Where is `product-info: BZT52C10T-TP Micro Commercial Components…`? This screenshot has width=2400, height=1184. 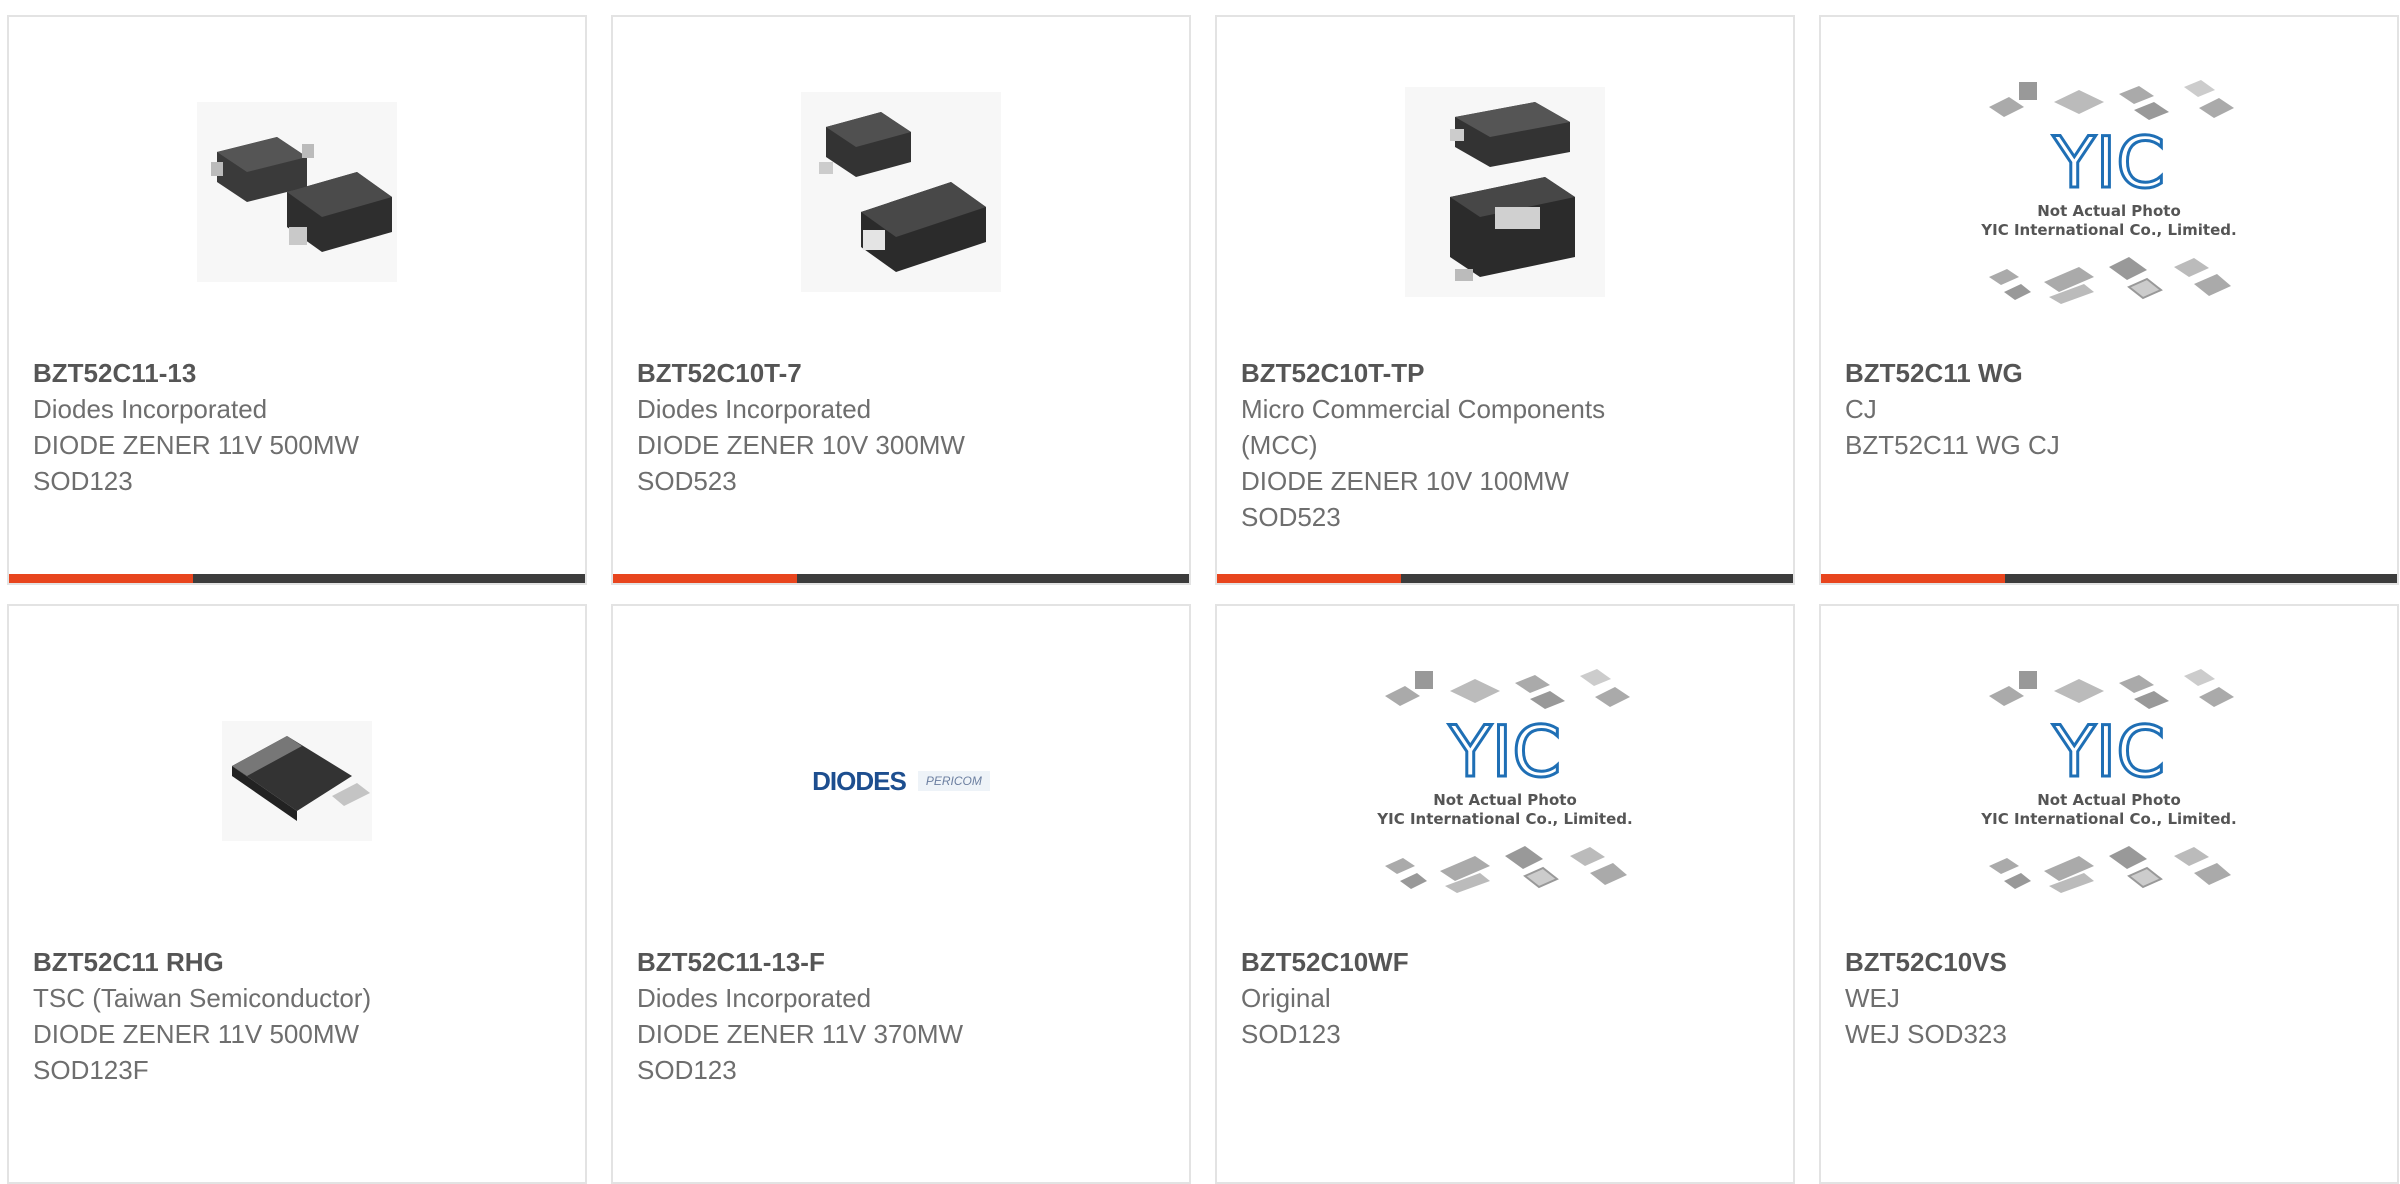
product-info: BZT52C10T-TP Micro Commercial Components… is located at coordinates (1501, 445).